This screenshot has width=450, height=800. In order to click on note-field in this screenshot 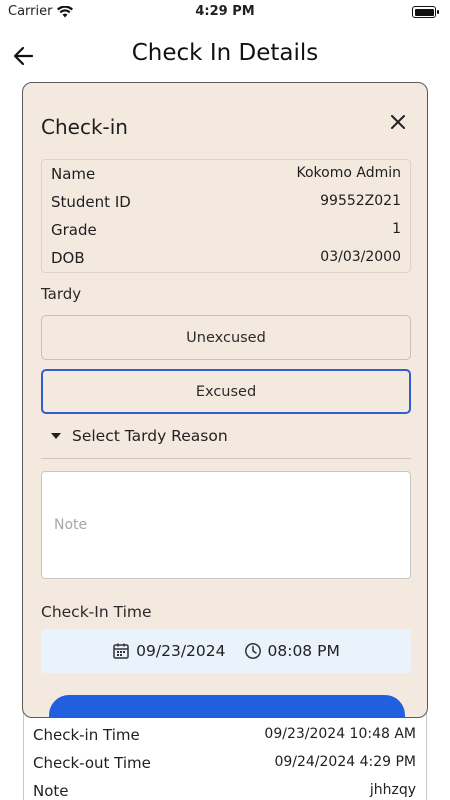, I will do `click(226, 525)`.